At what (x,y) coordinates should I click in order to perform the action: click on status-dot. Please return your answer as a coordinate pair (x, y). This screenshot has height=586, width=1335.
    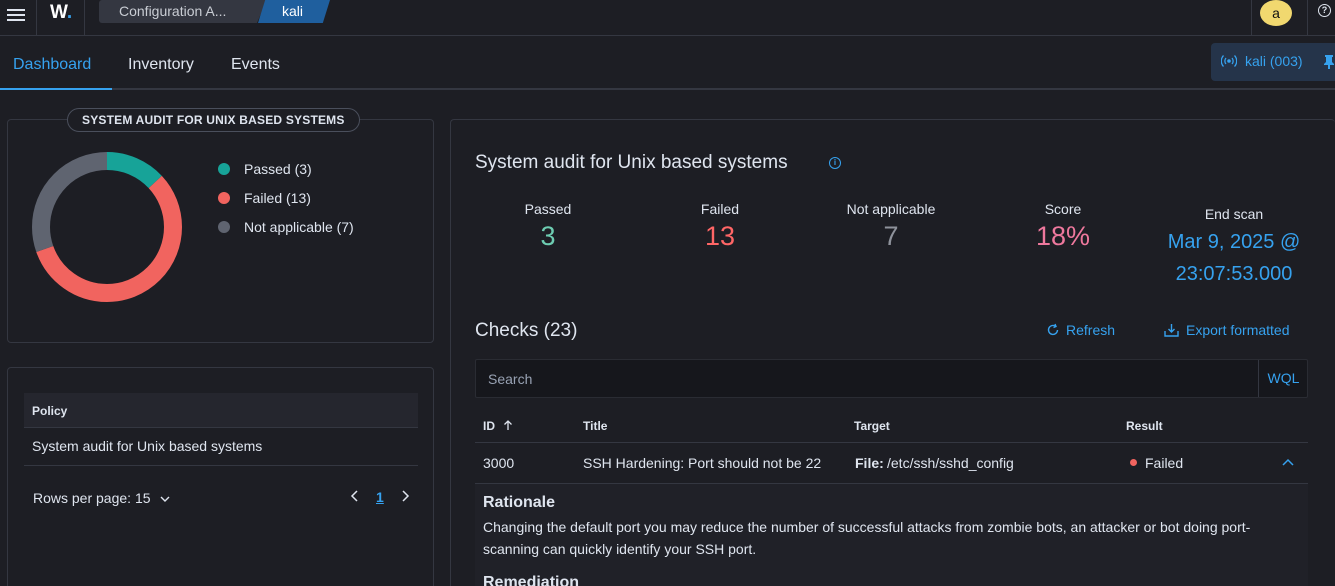
    Looking at the image, I should click on (1133, 462).